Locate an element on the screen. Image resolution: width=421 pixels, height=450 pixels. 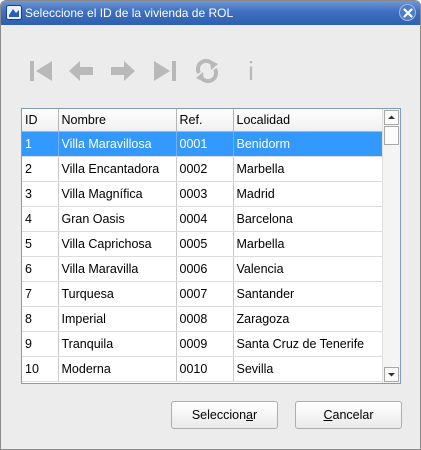
cell-ref: 0003 is located at coordinates (205, 194).